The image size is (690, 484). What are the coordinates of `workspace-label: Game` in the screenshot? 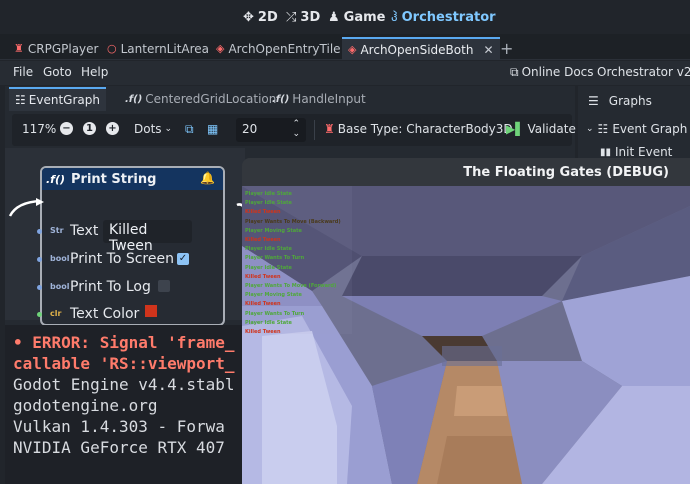 It's located at (364, 17).